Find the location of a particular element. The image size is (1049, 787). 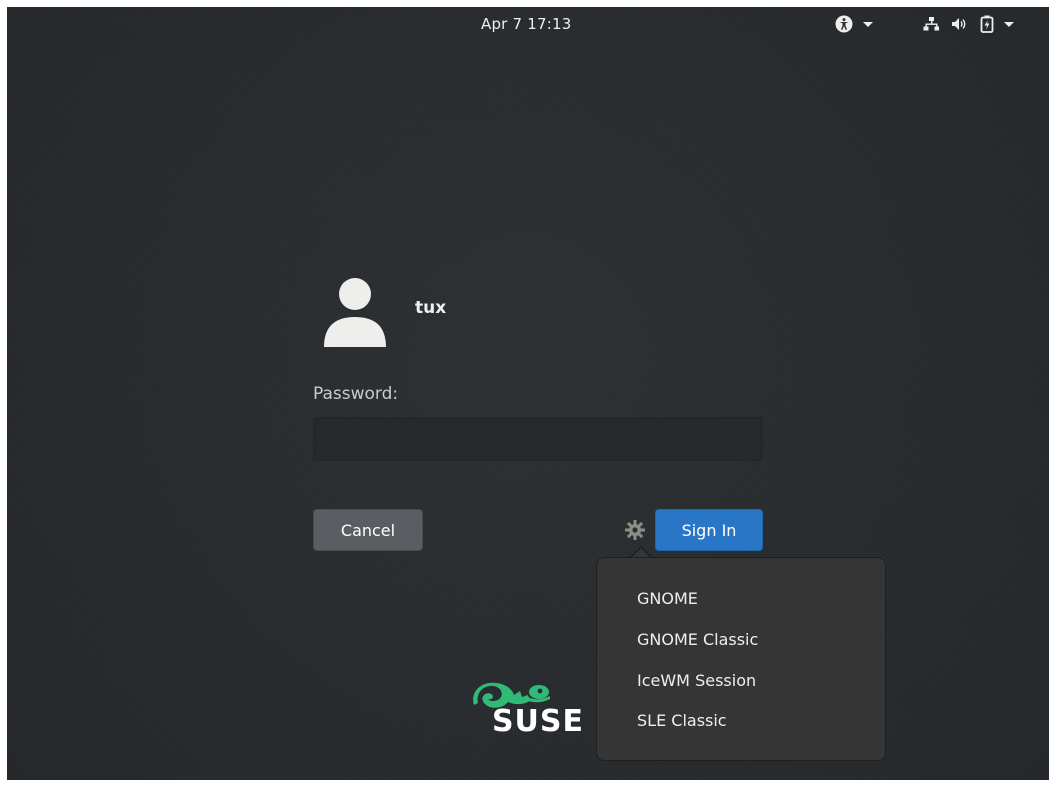

system-menu is located at coordinates (968, 24).